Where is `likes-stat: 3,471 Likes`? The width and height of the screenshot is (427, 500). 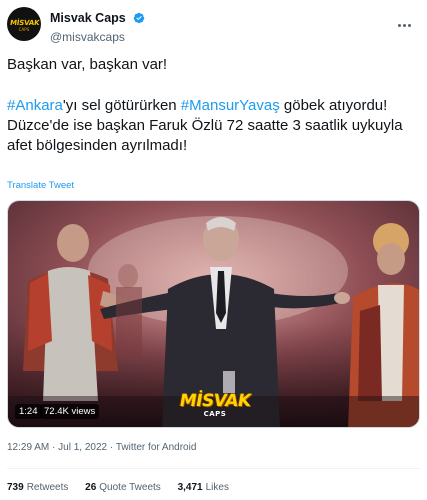 likes-stat: 3,471 Likes is located at coordinates (203, 487).